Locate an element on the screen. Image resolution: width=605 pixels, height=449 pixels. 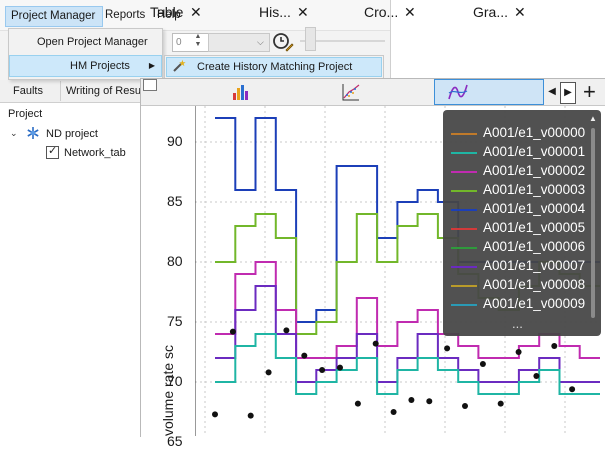
tab-table: Table is located at coordinates (166, 12).